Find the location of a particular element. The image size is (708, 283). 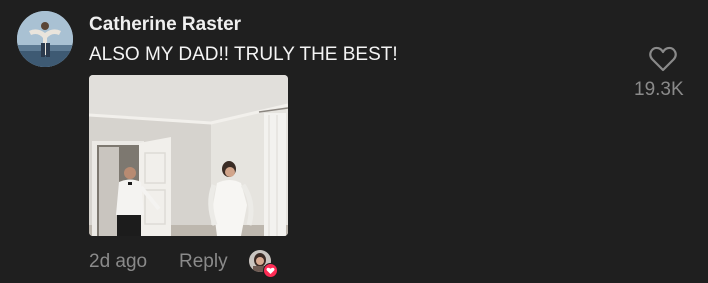

heart-outline-icon is located at coordinates (663, 59).